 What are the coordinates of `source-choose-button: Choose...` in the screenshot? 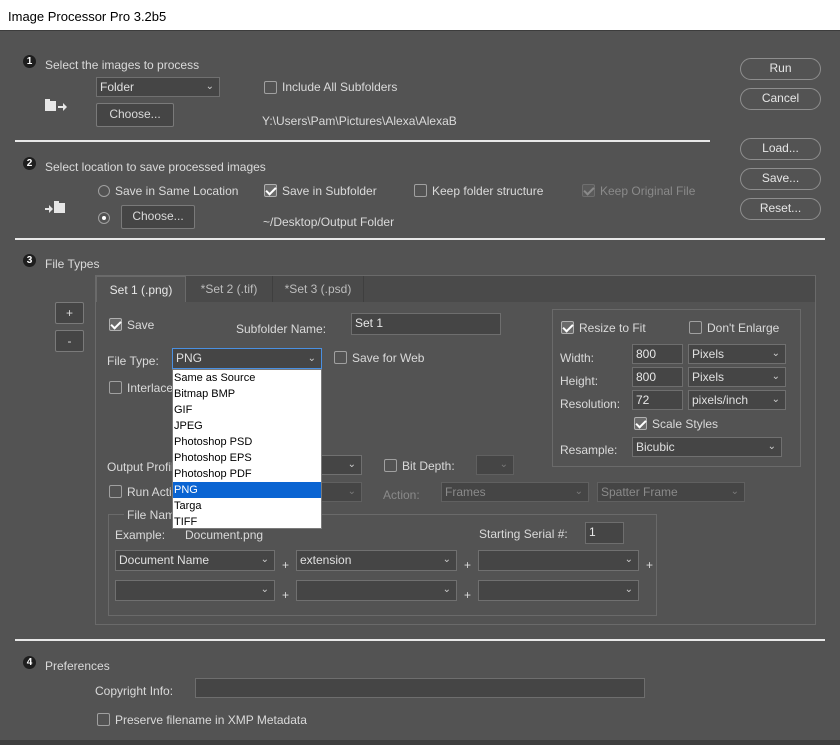 It's located at (135, 115).